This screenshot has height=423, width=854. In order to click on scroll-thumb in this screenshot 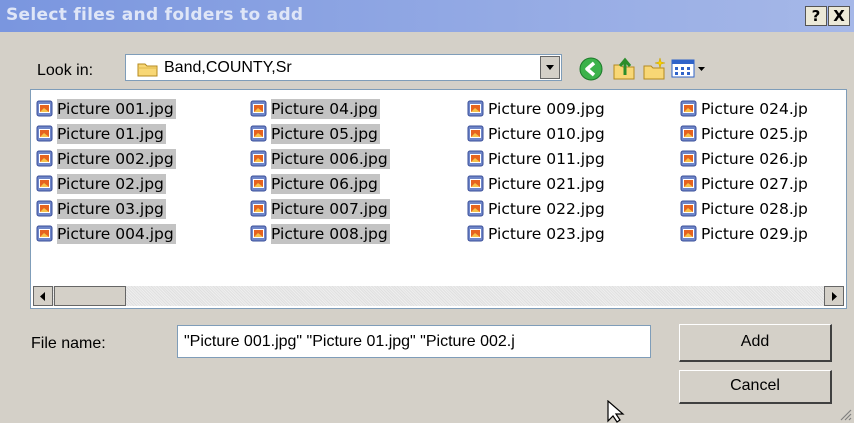, I will do `click(90, 296)`.